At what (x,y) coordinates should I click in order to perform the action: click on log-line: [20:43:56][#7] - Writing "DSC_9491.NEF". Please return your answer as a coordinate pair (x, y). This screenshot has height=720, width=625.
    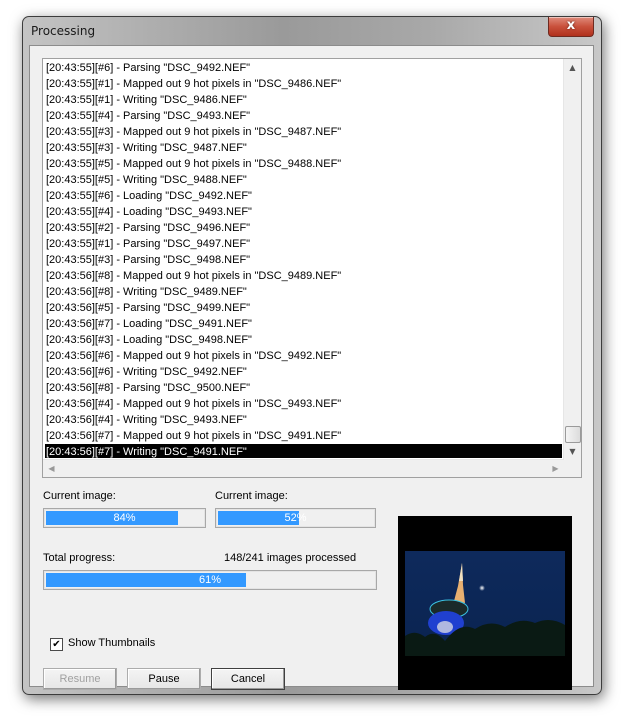
    Looking at the image, I should click on (303, 451).